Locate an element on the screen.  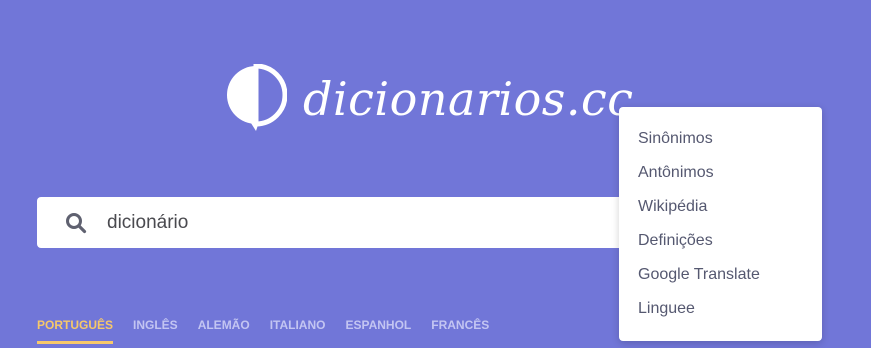
menu-item-antonimos: Antônimos is located at coordinates (720, 173).